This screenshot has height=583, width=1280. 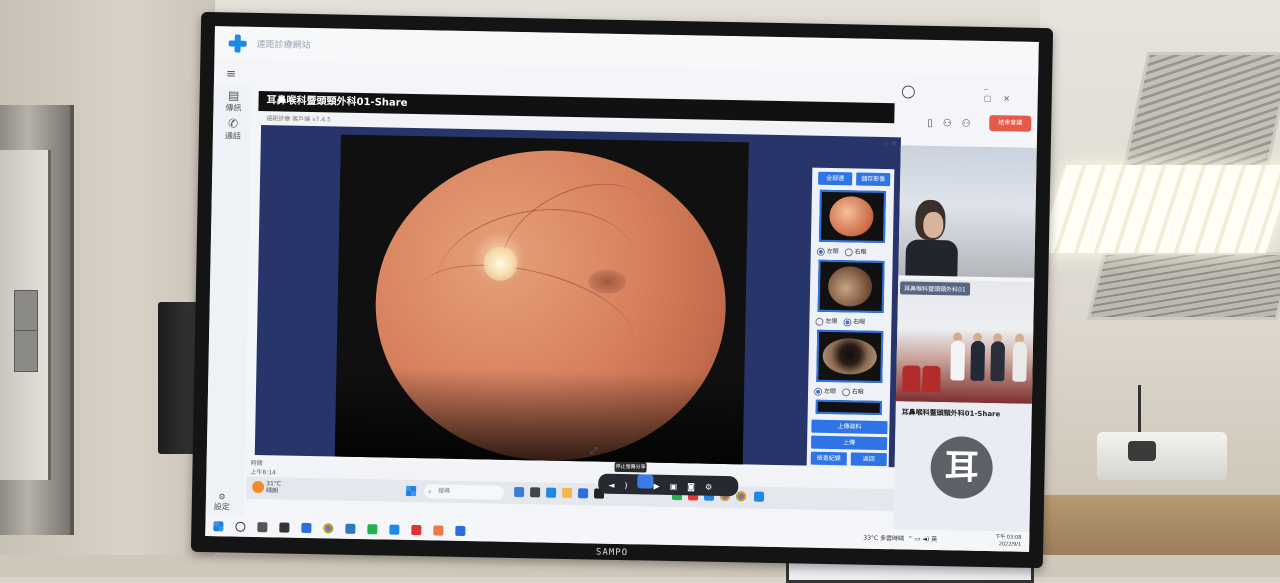 I want to click on sidebar-item-calls: ✆ 通話, so click(x=233, y=129).